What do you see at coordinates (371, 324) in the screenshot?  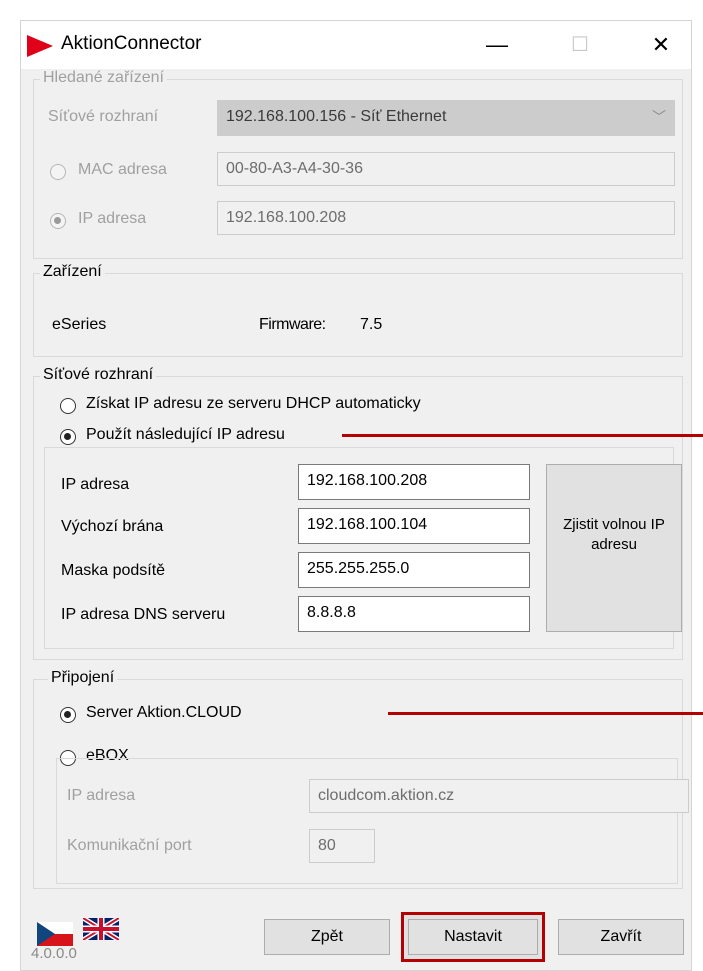 I see `firmware-value: 7.5` at bounding box center [371, 324].